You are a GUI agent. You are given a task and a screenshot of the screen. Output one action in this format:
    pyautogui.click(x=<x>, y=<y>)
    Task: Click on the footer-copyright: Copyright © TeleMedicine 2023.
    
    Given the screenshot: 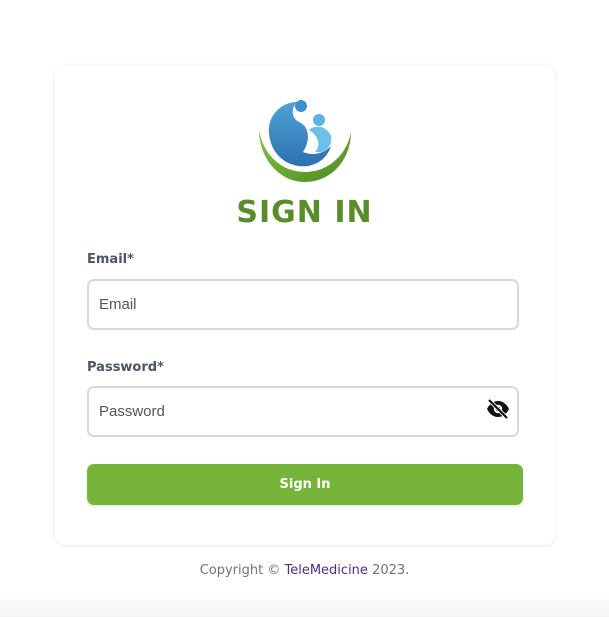 What is the action you would take?
    pyautogui.click(x=304, y=570)
    